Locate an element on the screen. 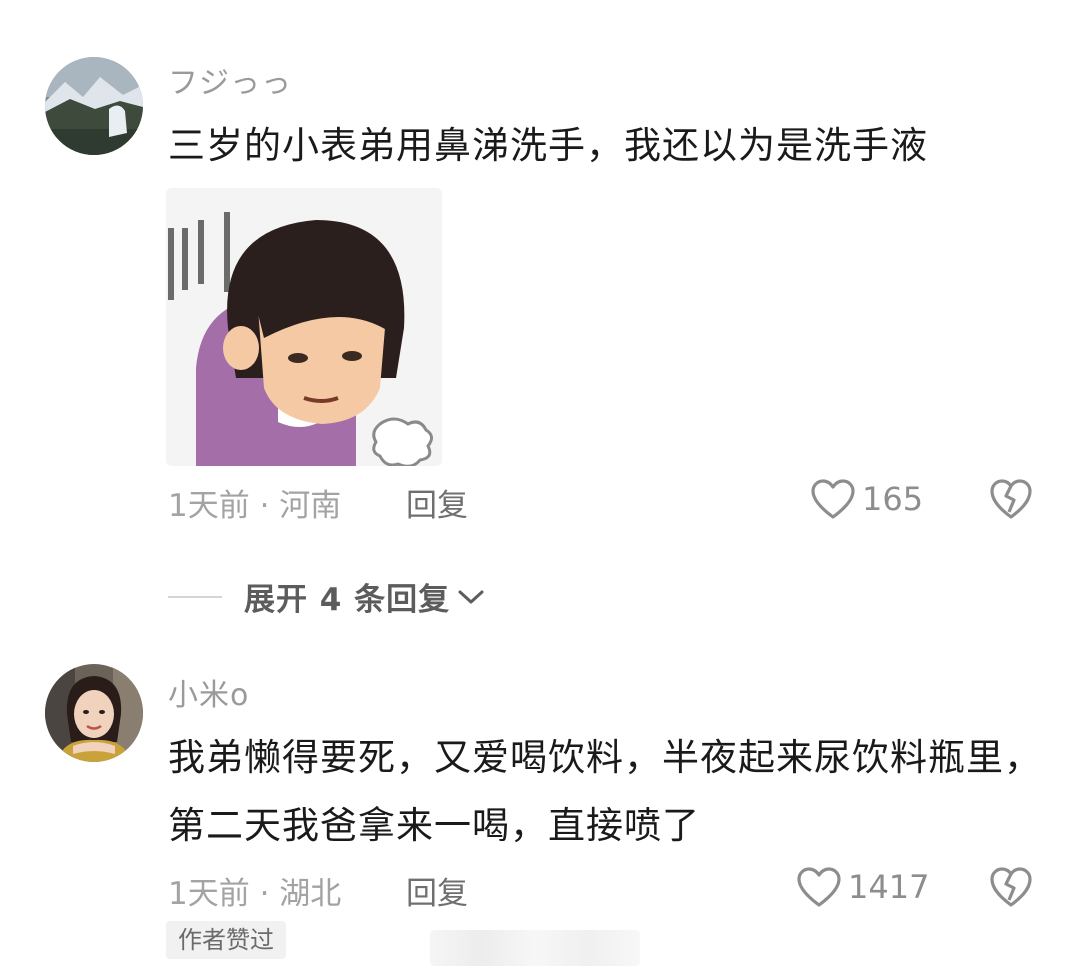  watermark is located at coordinates (535, 948).